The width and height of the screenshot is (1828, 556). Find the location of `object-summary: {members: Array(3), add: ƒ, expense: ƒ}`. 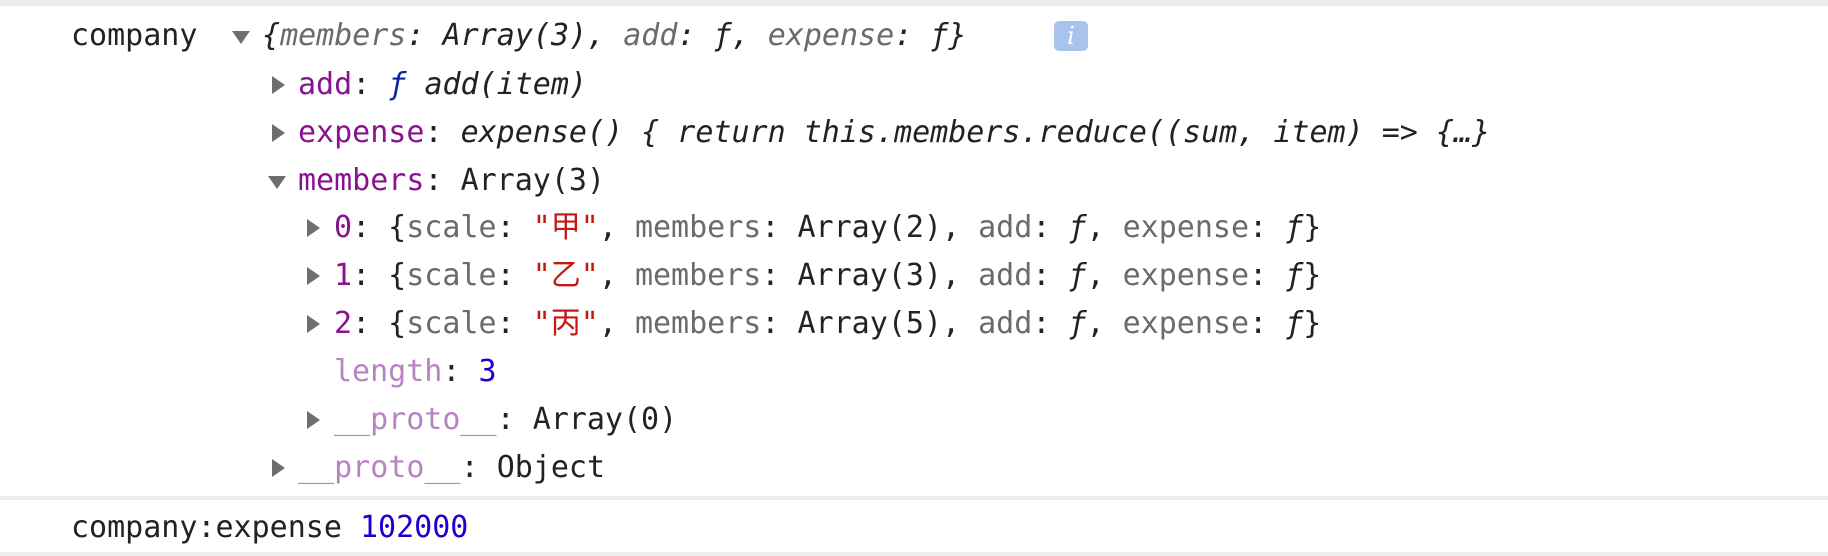

object-summary: {members: Array(3), add: ƒ, expense: ƒ} is located at coordinates (614, 36).